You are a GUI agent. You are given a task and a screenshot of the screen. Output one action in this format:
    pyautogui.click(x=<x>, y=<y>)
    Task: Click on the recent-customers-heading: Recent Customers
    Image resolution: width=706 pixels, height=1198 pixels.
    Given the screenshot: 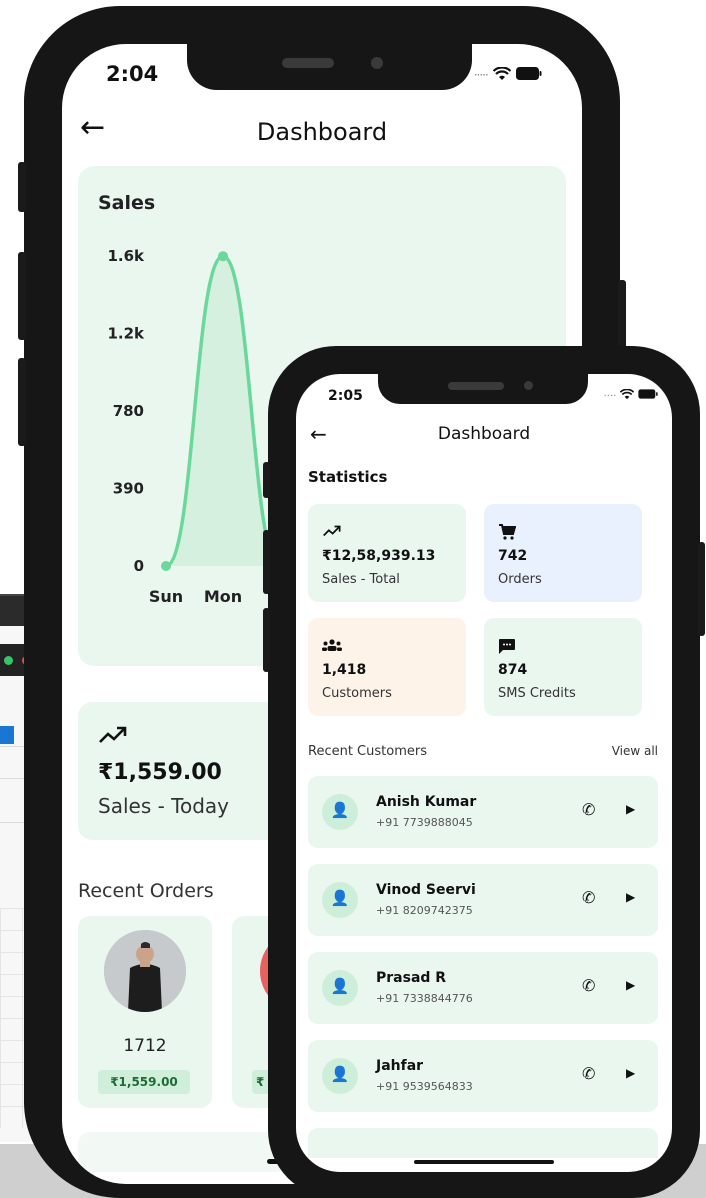 What is the action you would take?
    pyautogui.click(x=367, y=751)
    